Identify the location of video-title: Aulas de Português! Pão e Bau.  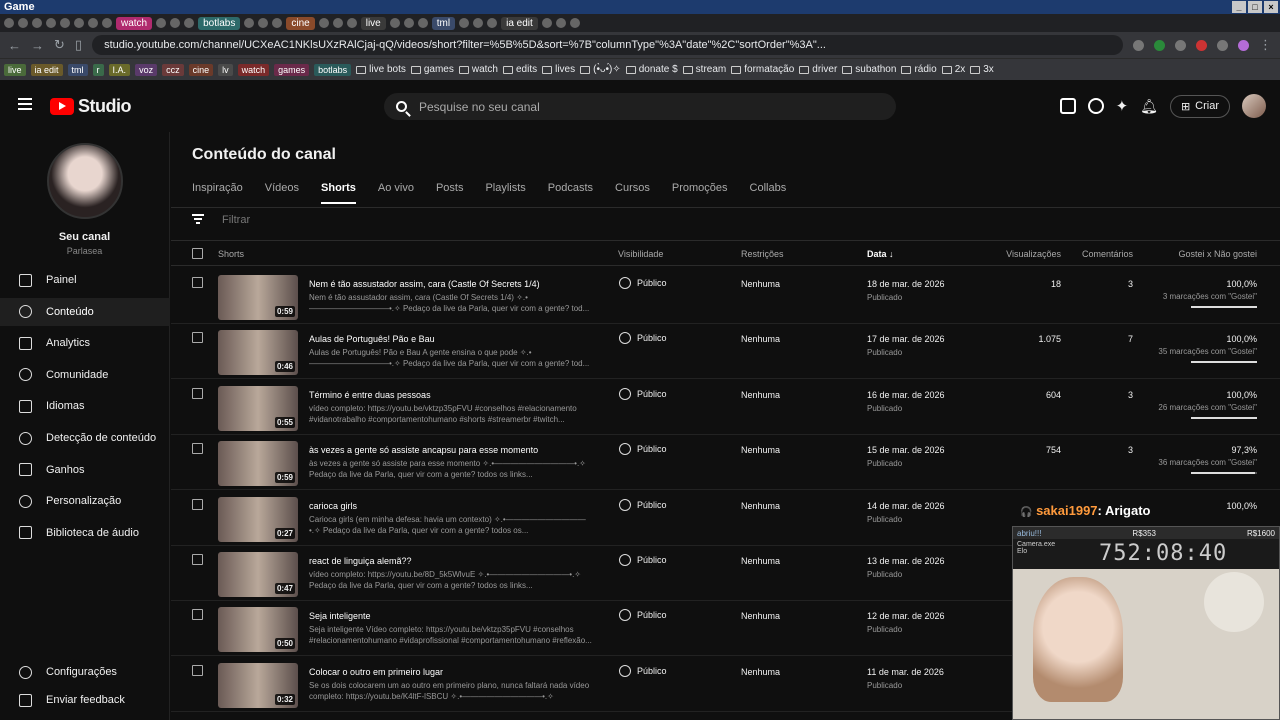
(372, 339).